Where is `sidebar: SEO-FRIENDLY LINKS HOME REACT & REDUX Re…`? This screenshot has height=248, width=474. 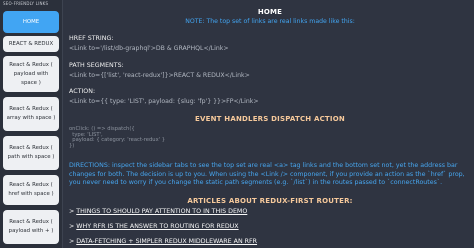
sidebar: SEO-FRIENDLY LINKS HOME REACT & REDUX Re… is located at coordinates (31, 124).